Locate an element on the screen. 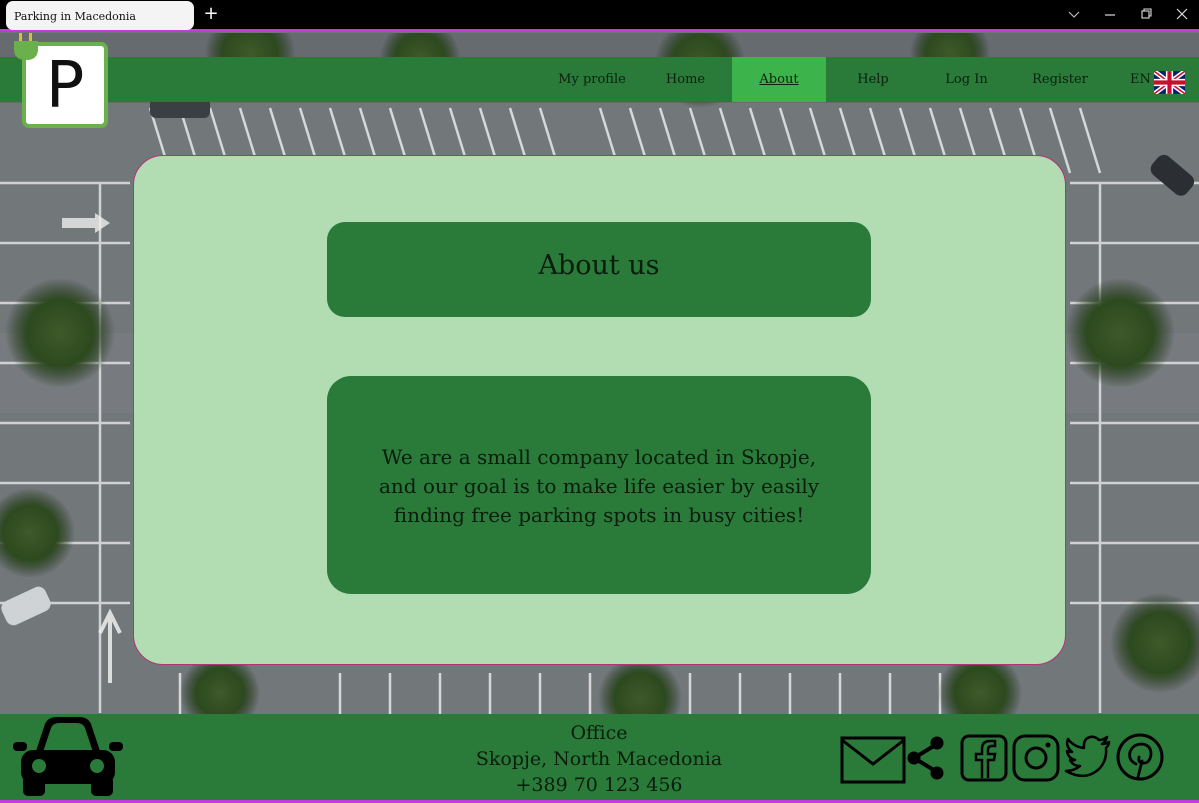  nav-help-label: Help is located at coordinates (873, 79).